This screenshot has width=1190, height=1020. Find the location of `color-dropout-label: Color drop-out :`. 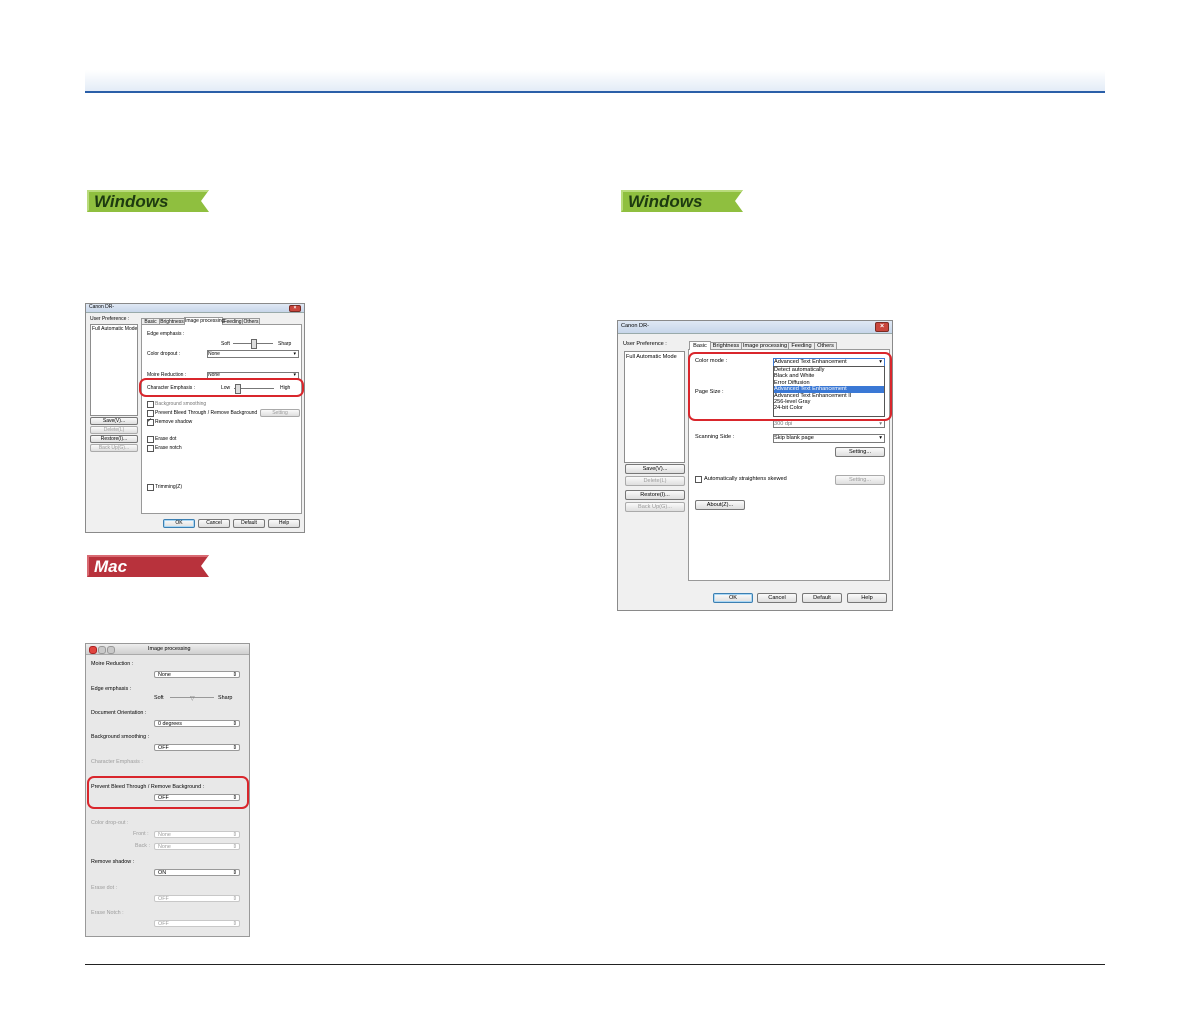

color-dropout-label: Color drop-out : is located at coordinates (110, 823).